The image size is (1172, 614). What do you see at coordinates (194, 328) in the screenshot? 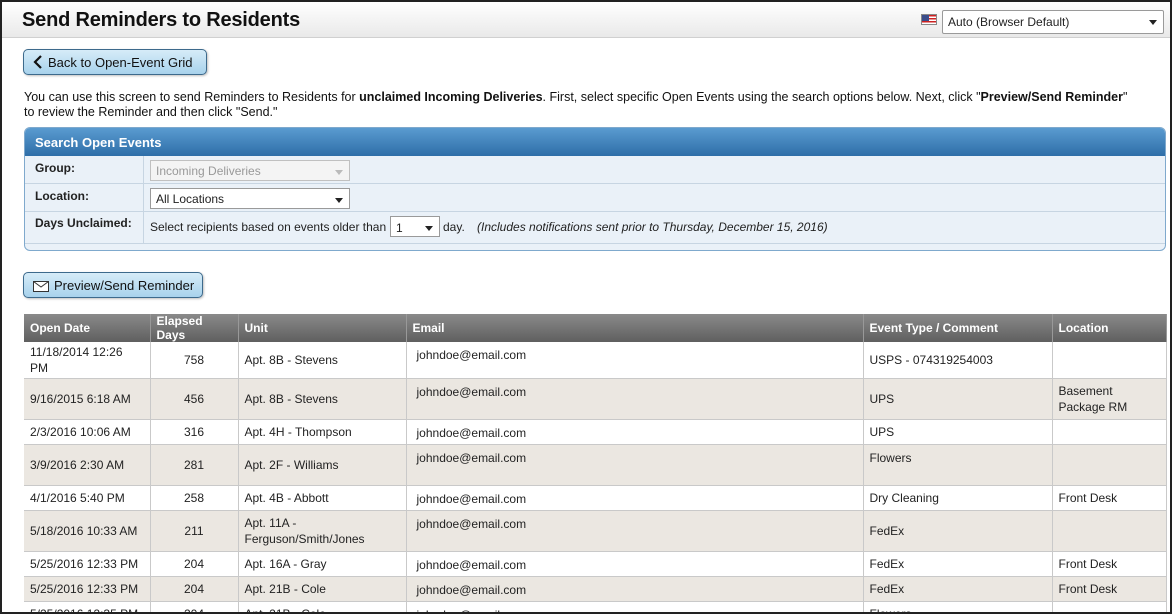
I see `column-header: Elapsed Days` at bounding box center [194, 328].